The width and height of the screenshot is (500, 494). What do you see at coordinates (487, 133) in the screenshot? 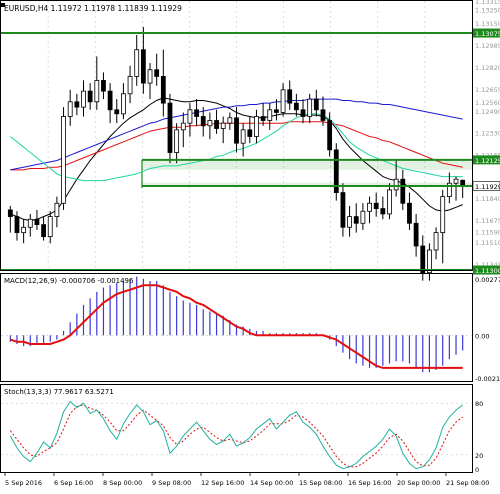
I see `price-tick-label: 1.12330` at bounding box center [487, 133].